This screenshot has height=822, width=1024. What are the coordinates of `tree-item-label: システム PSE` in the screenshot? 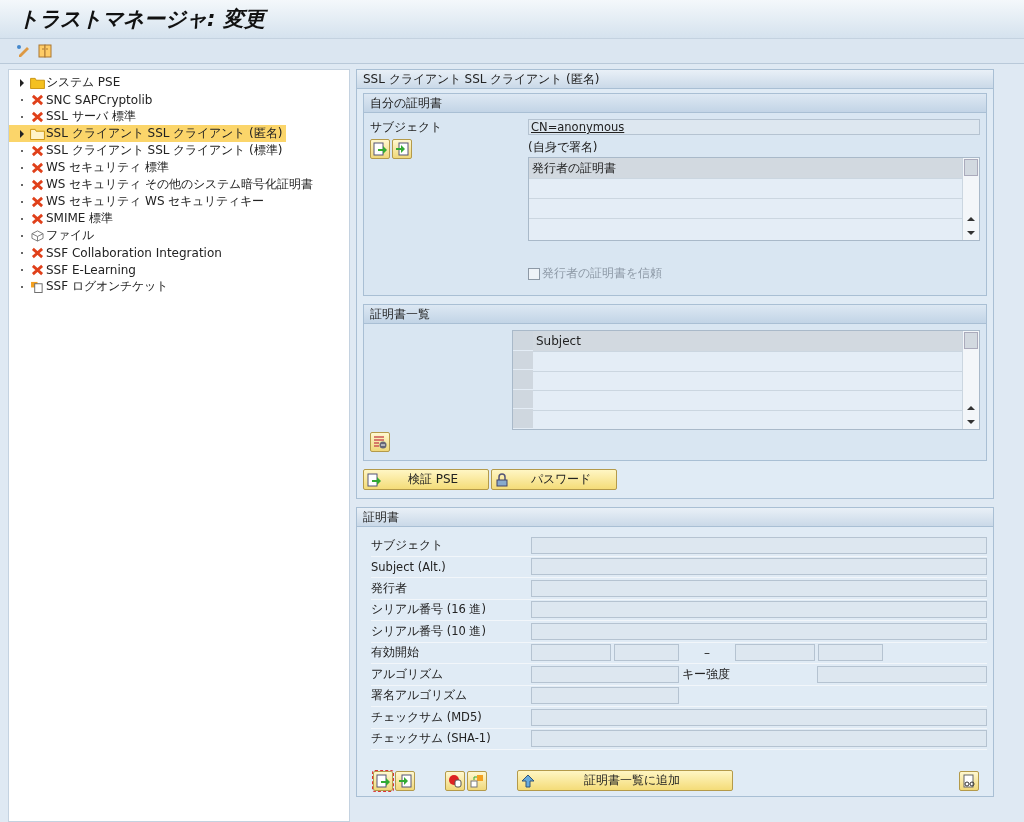 It's located at (83, 82).